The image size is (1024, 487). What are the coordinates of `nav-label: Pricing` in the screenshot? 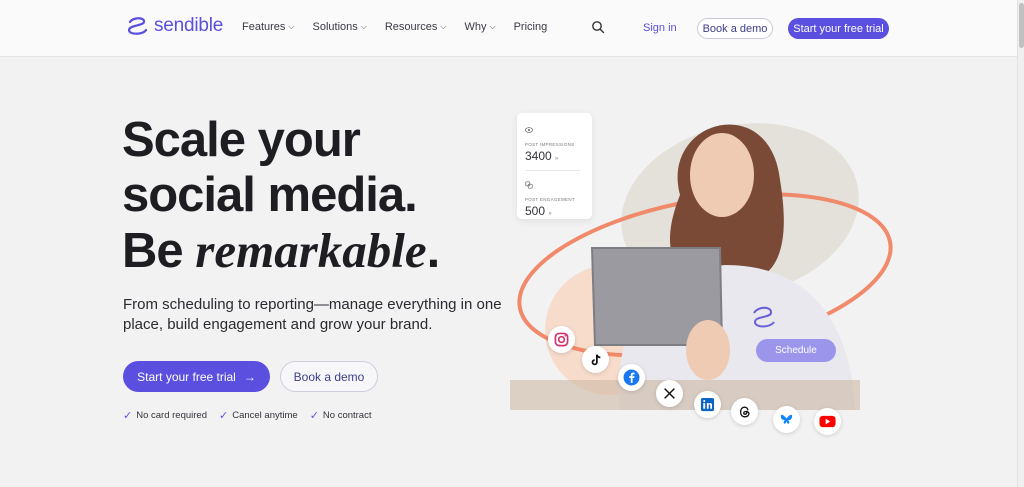 It's located at (530, 27).